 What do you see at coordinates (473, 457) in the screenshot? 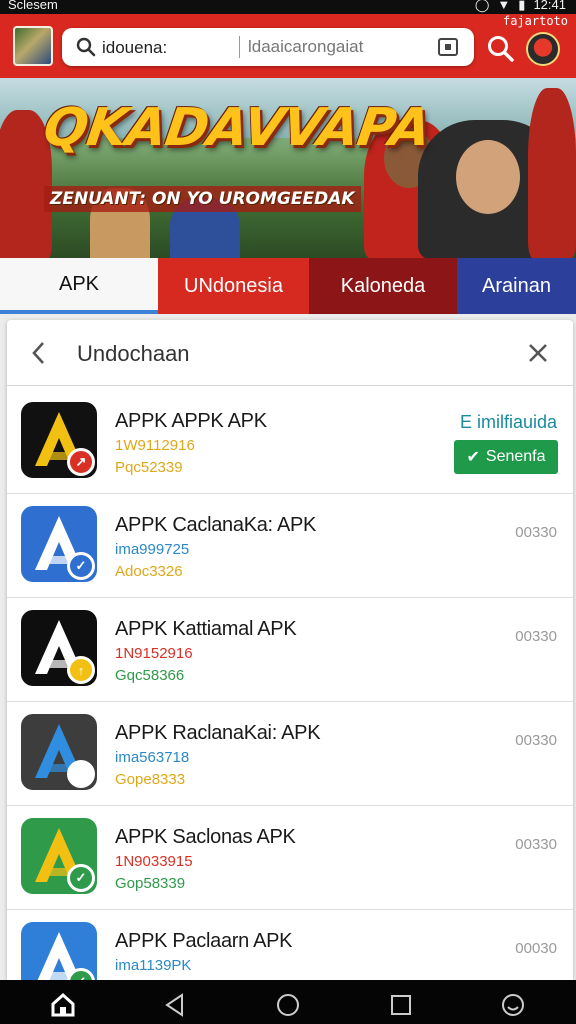
I see `check-icon: ✔` at bounding box center [473, 457].